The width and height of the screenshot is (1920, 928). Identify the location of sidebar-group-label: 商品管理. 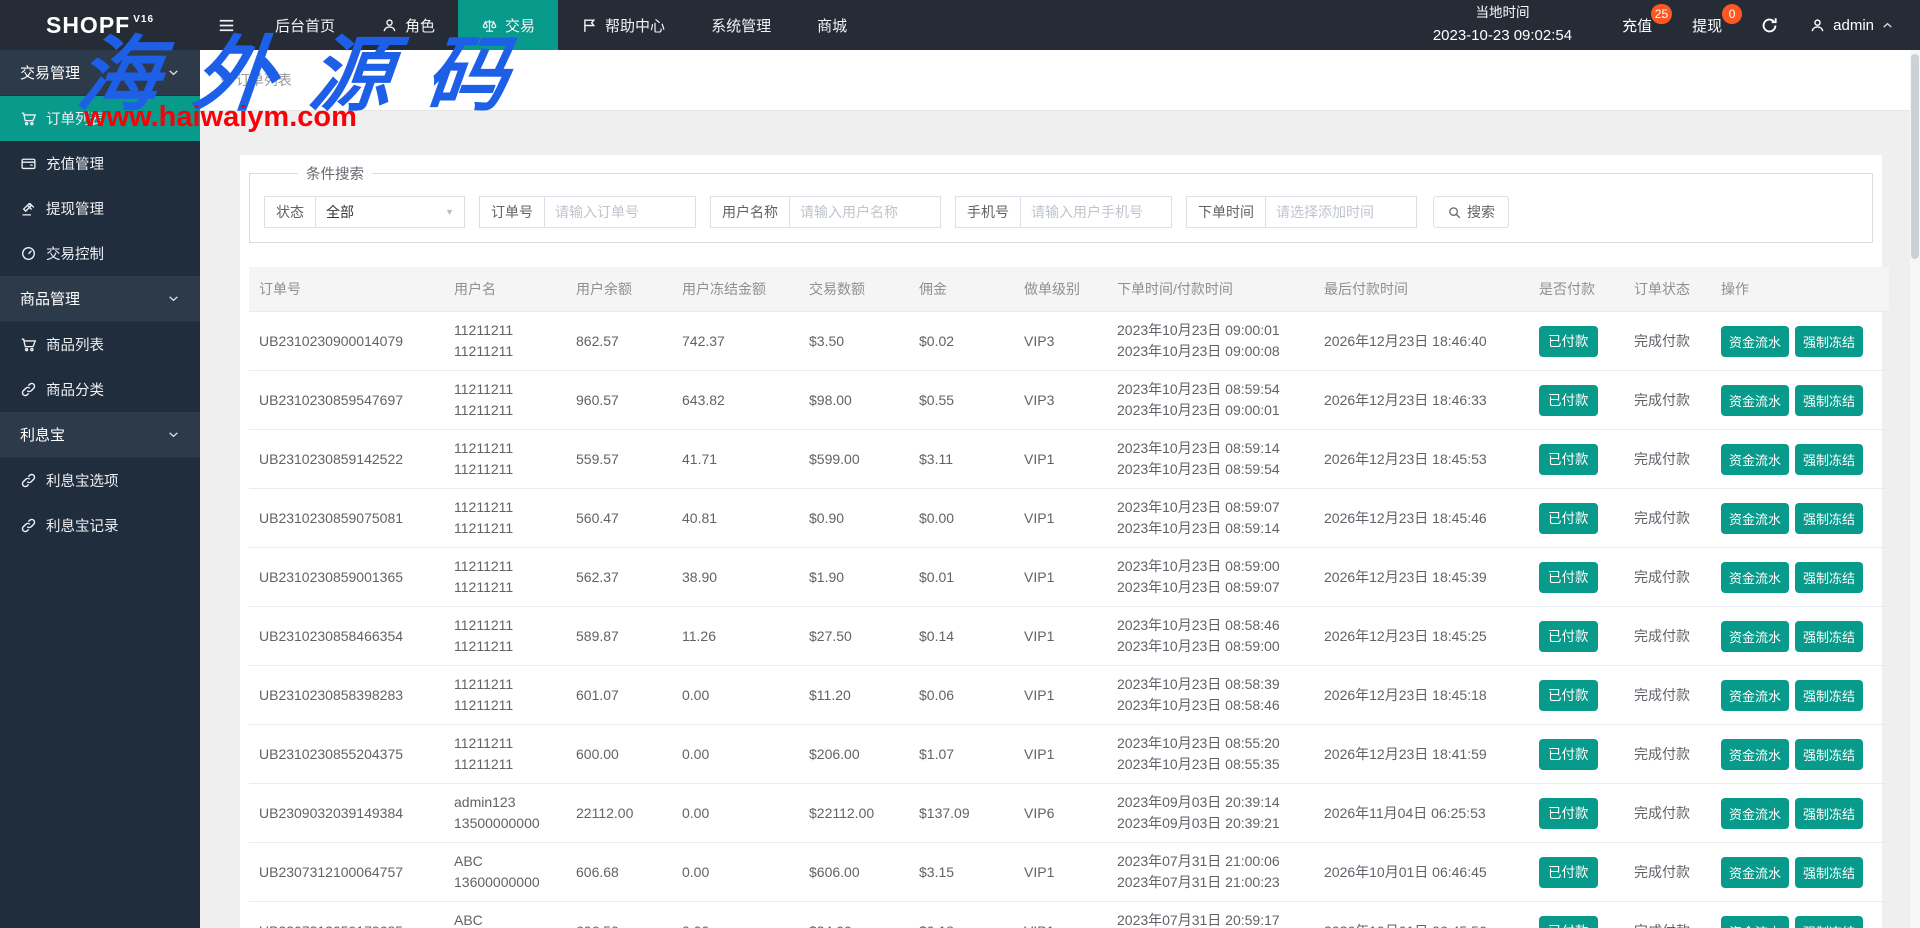
(50, 299).